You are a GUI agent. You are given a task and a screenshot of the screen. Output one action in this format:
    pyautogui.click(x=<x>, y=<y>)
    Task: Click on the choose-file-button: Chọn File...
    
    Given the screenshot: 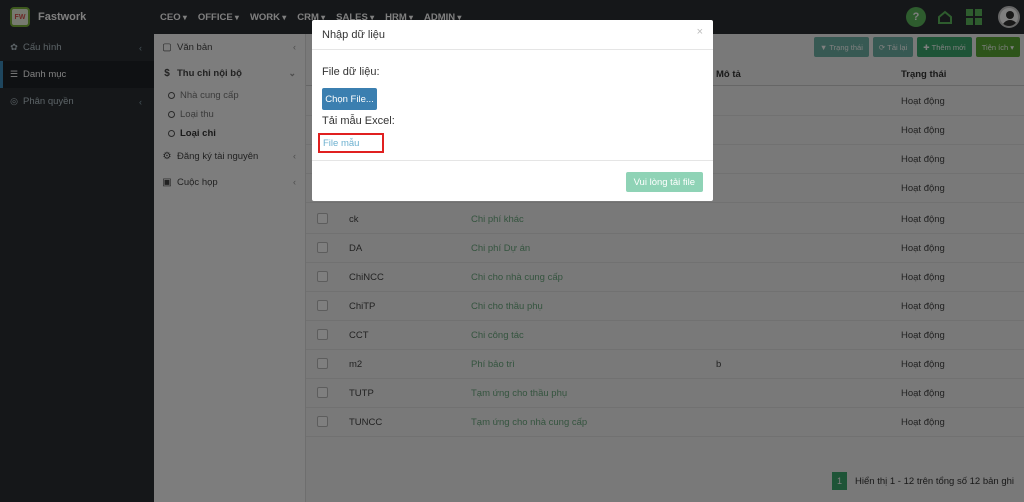 What is the action you would take?
    pyautogui.click(x=349, y=99)
    